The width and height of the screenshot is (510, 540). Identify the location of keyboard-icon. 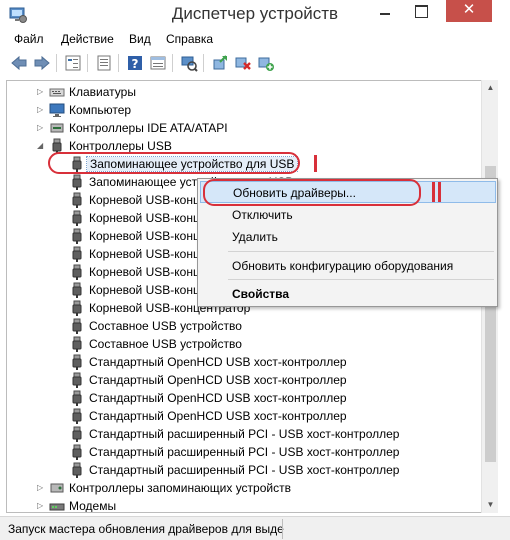
(57, 92).